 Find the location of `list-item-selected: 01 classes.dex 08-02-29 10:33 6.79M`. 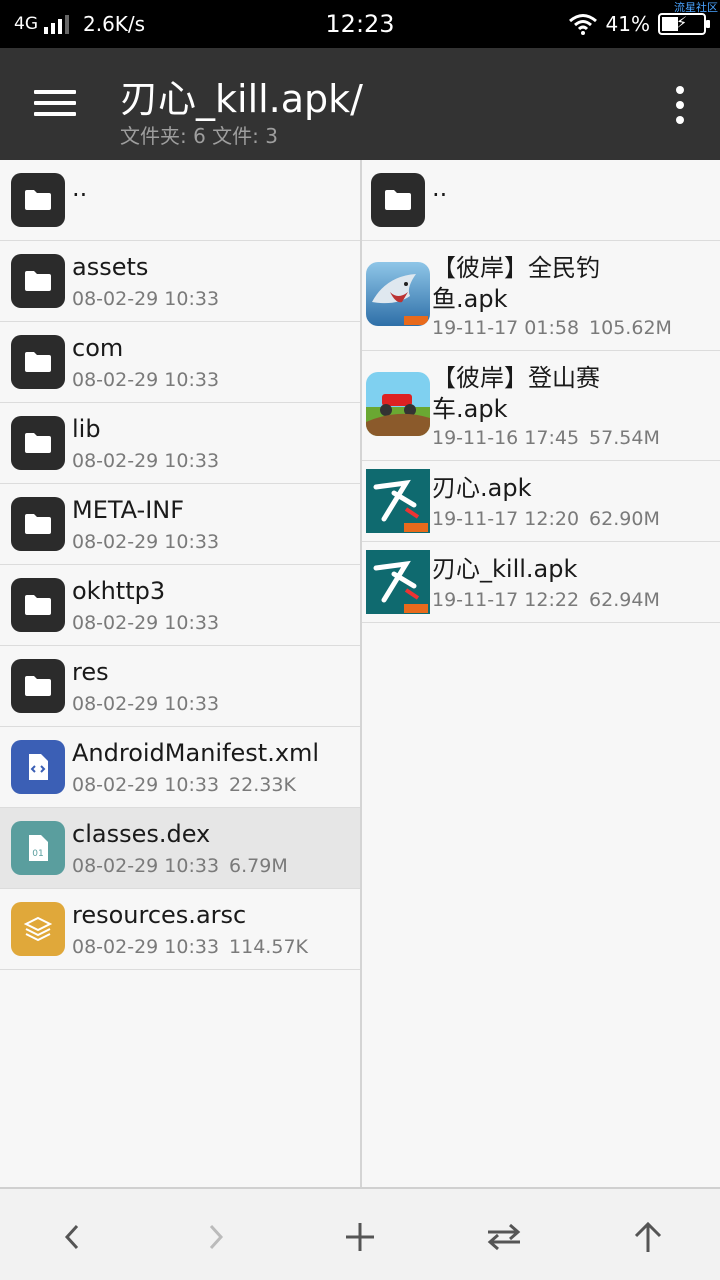

list-item-selected: 01 classes.dex 08-02-29 10:33 6.79M is located at coordinates (180, 848).